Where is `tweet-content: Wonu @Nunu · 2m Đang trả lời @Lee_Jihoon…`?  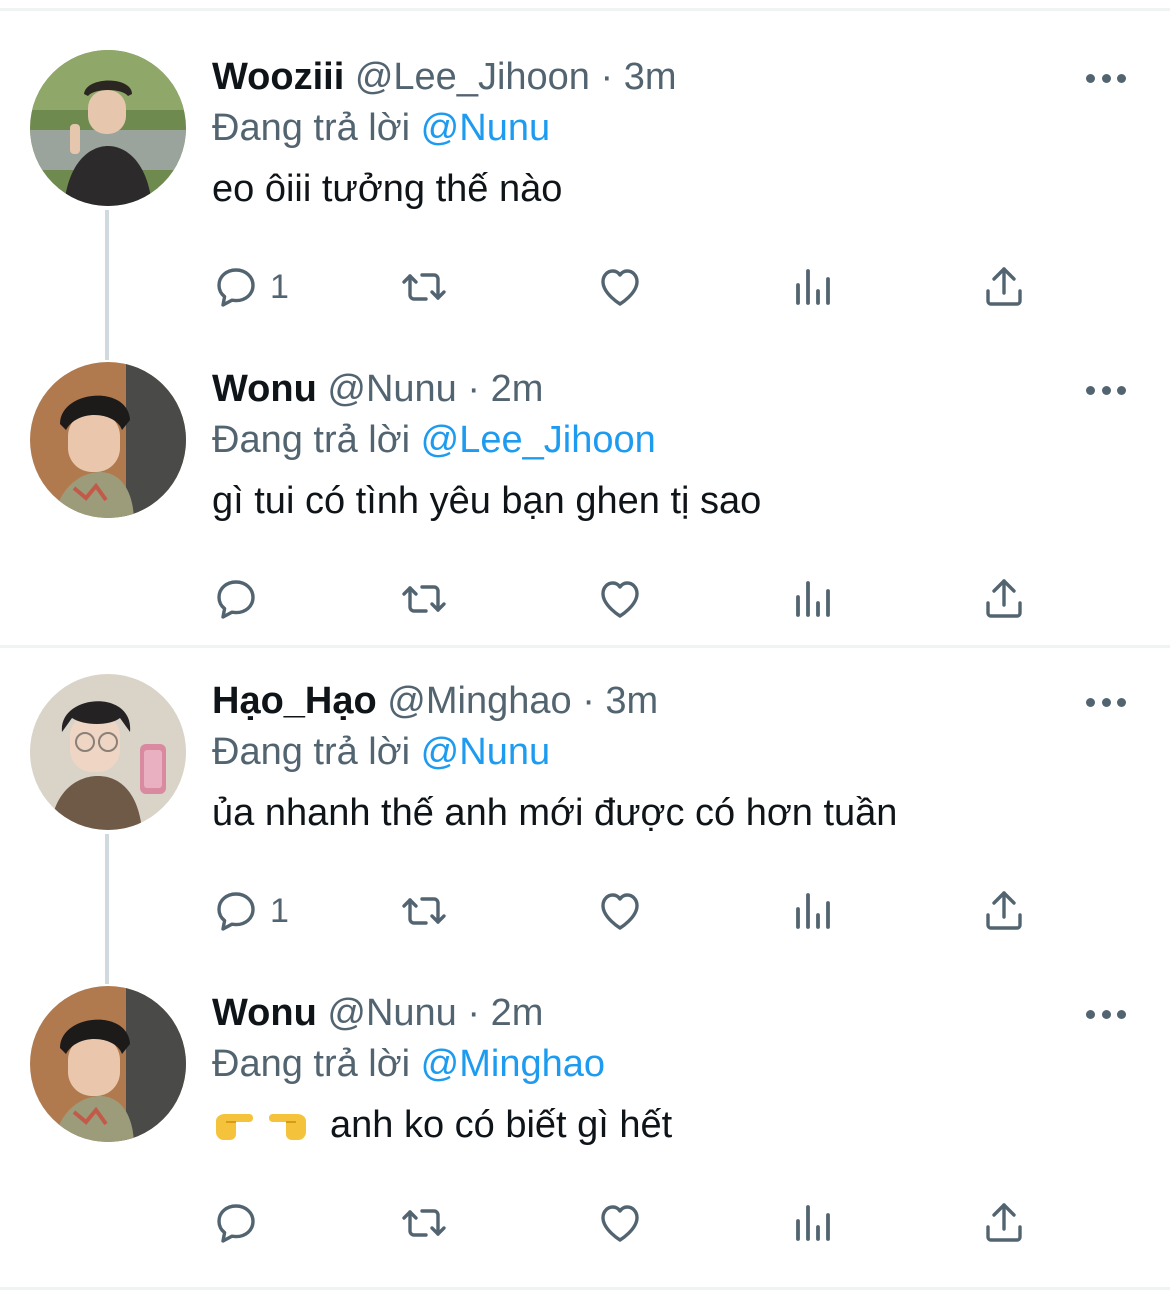 tweet-content: Wonu @Nunu · 2m Đang trả lời @Lee_Jihoon… is located at coordinates (671, 447).